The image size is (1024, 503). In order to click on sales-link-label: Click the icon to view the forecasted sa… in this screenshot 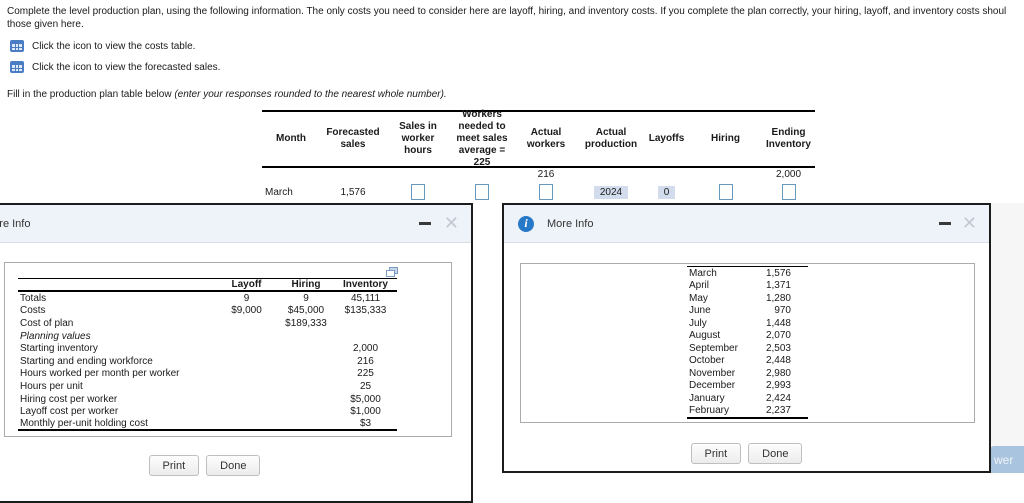, I will do `click(126, 67)`.